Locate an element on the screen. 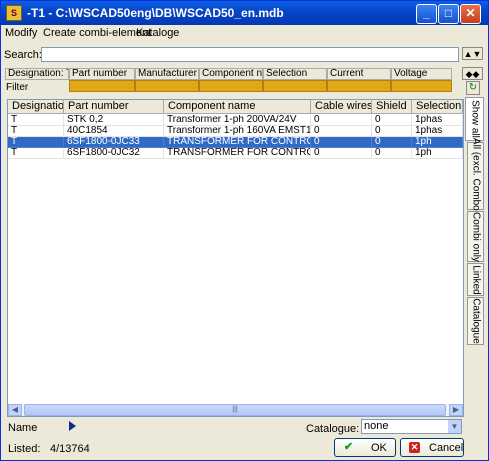 This screenshot has width=489, height=461. horizontal-scrollbar: ◀ ||| ▶ is located at coordinates (235, 410).